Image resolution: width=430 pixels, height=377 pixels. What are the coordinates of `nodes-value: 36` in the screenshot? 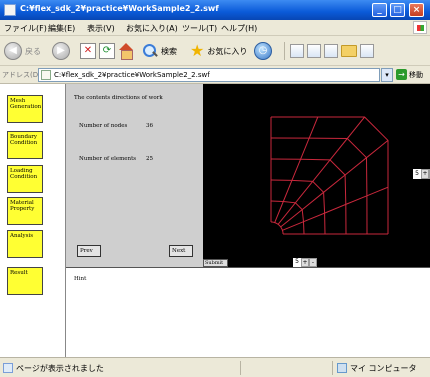 It's located at (149, 126).